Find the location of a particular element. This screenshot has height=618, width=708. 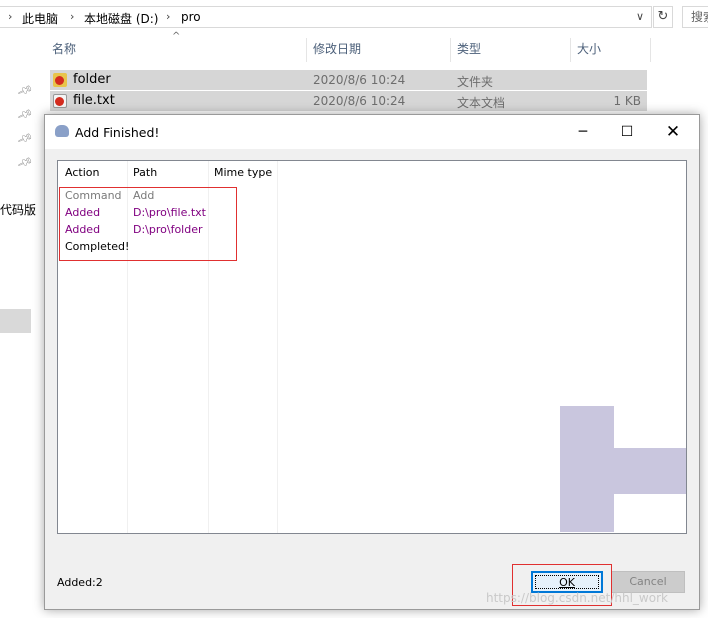

nav-item-label: 代码版 is located at coordinates (18, 209).